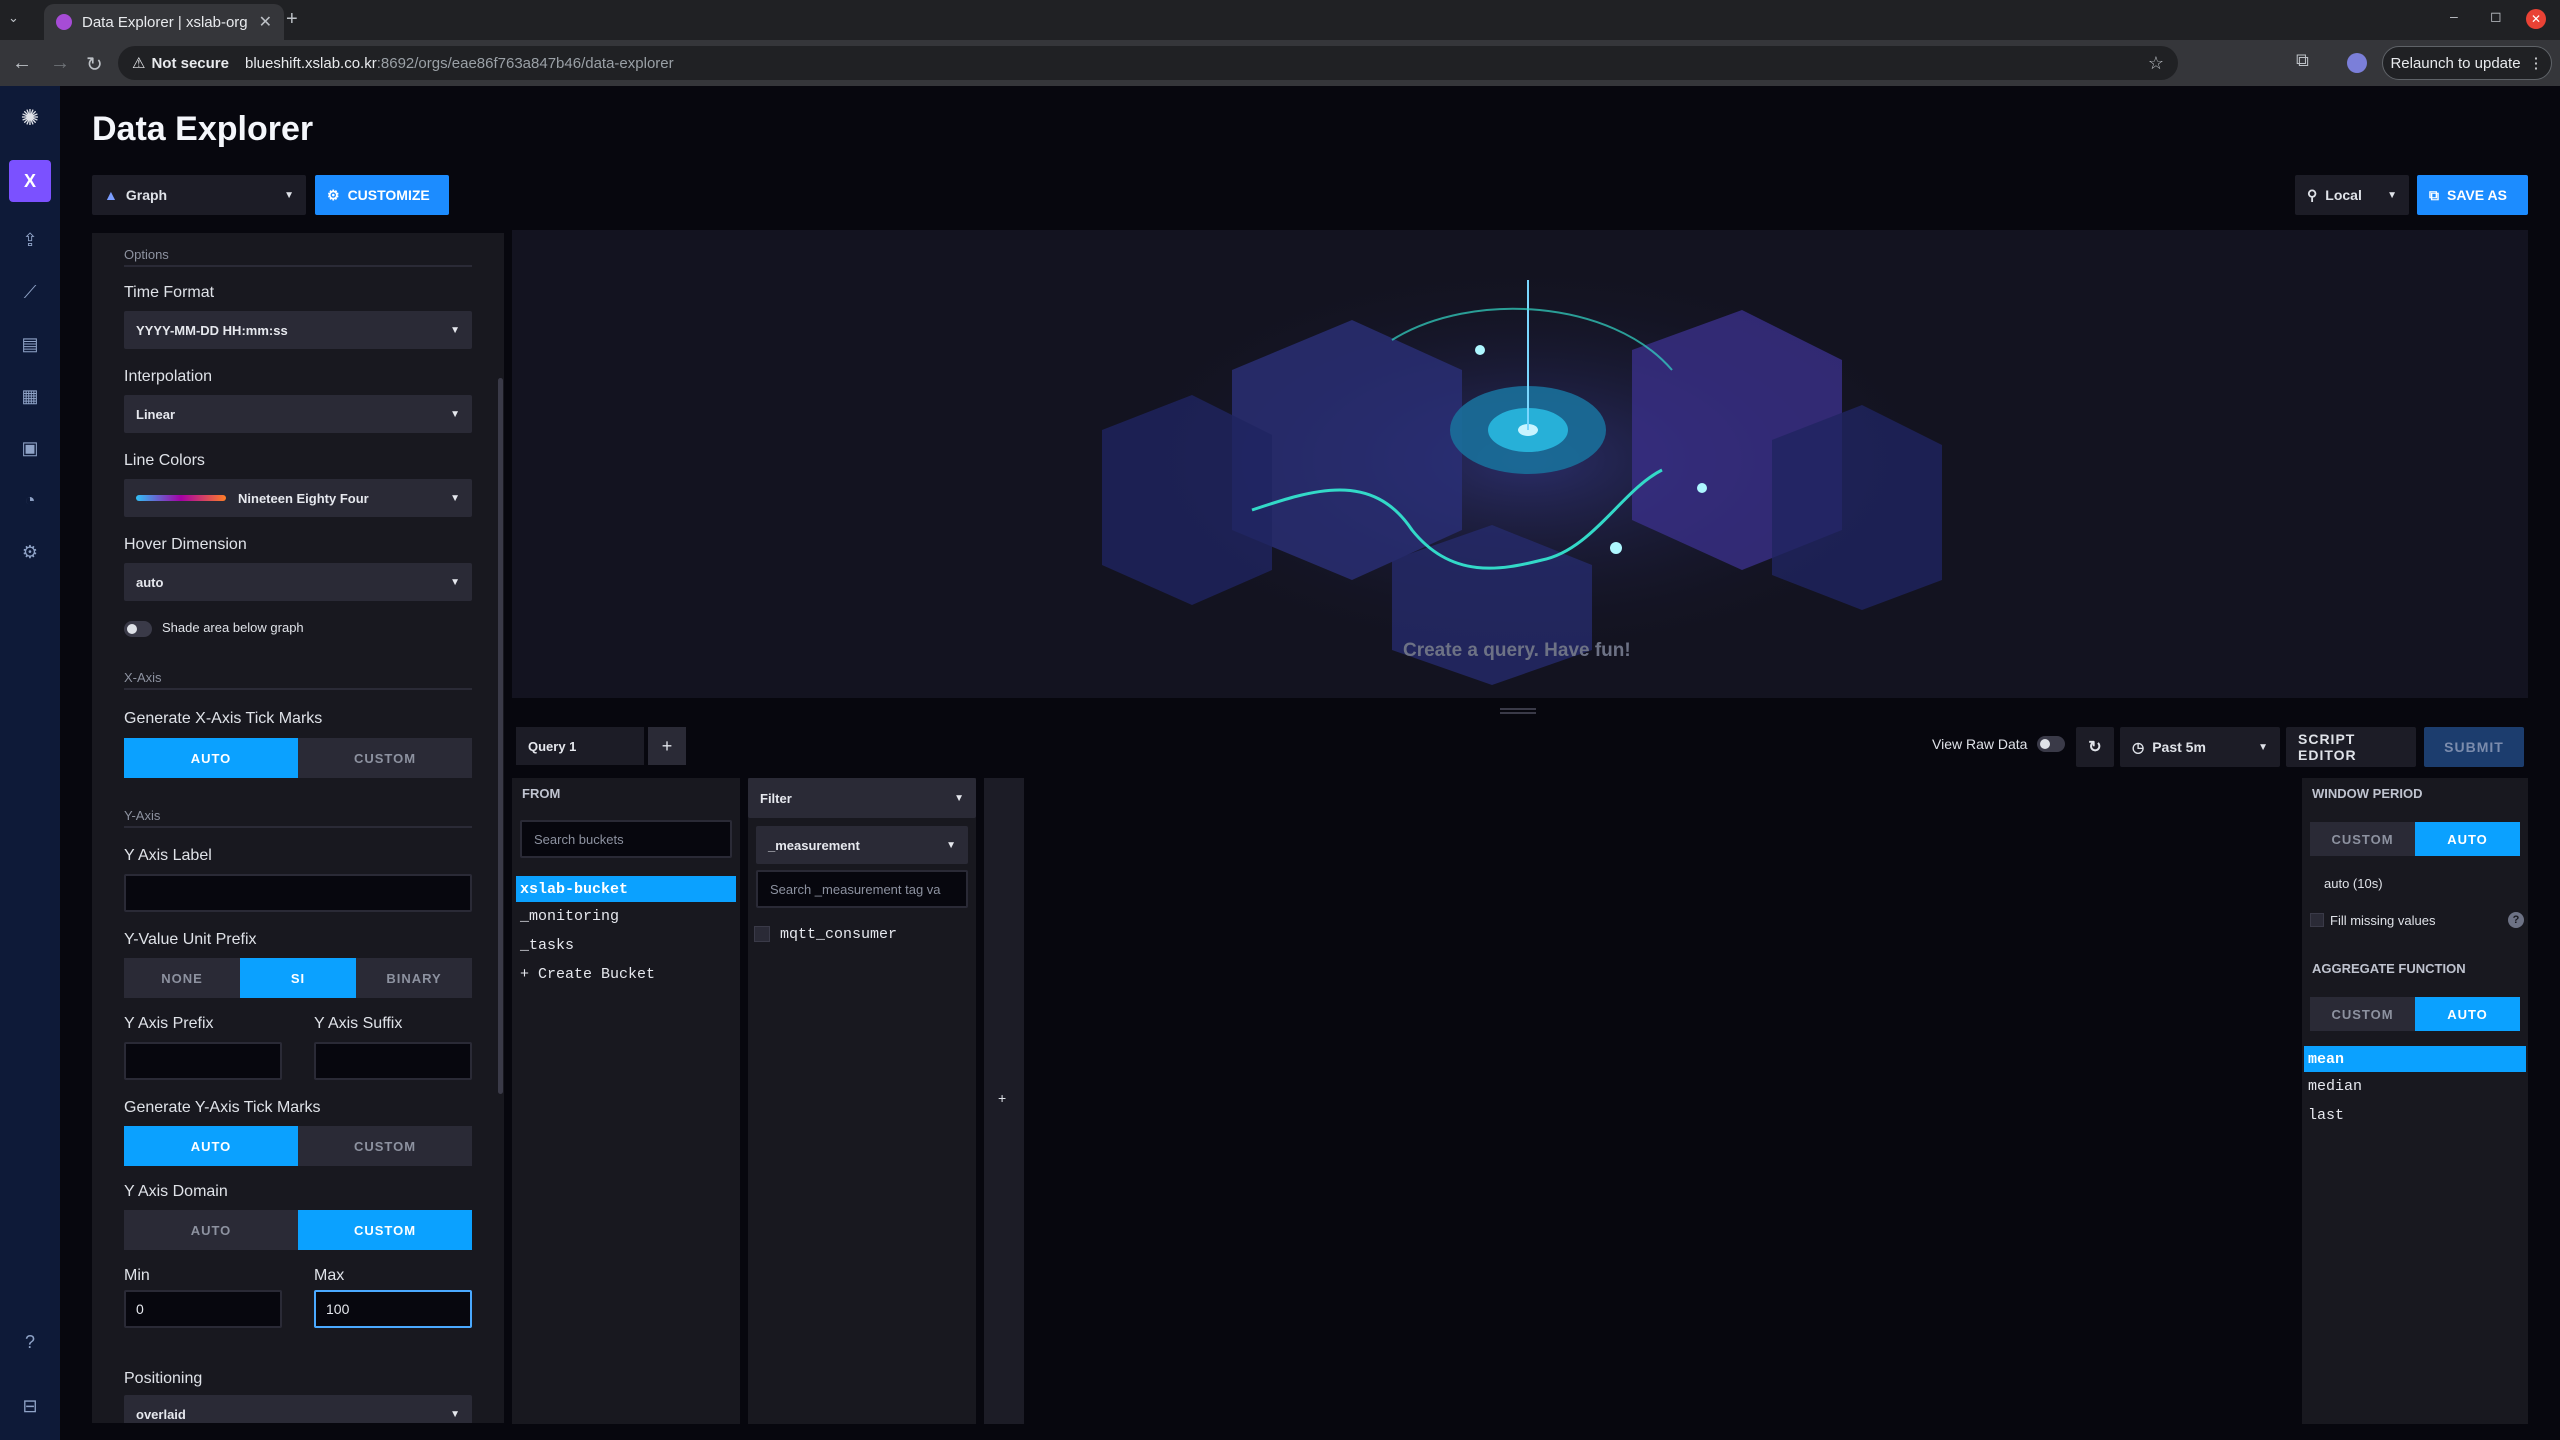 The image size is (2560, 1440). Describe the element at coordinates (30, 396) in the screenshot. I see `dashboards-icon: ▦` at that location.